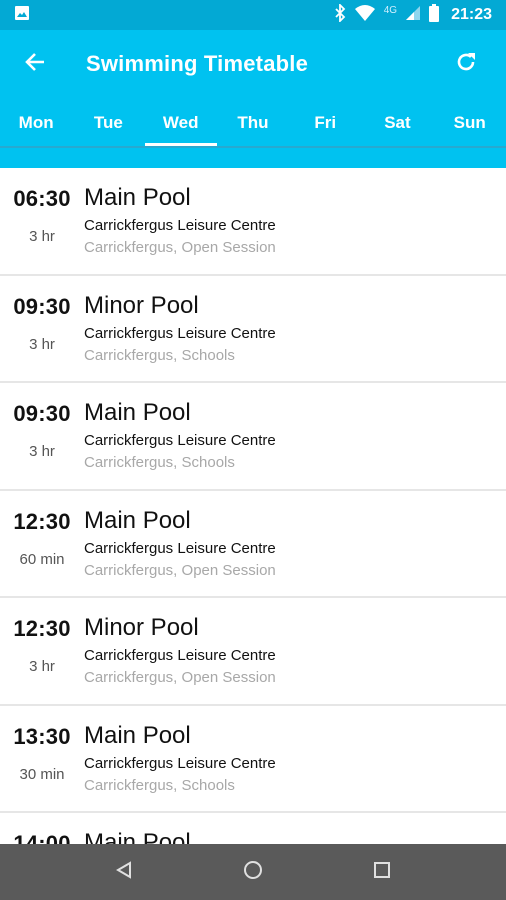 The image size is (506, 900). I want to click on refresh-button, so click(466, 64).